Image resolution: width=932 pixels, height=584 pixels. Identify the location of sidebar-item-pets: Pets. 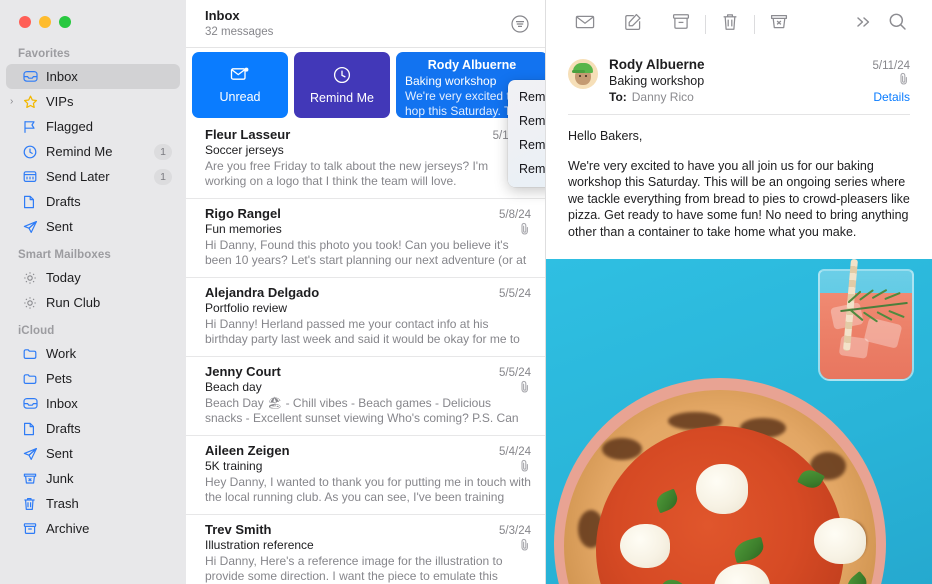
(93, 378).